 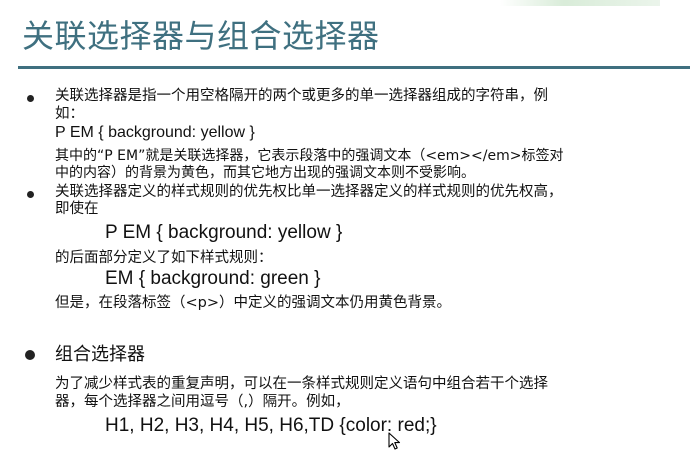 What do you see at coordinates (69, 114) in the screenshot?
I see `section1-line2: 如：` at bounding box center [69, 114].